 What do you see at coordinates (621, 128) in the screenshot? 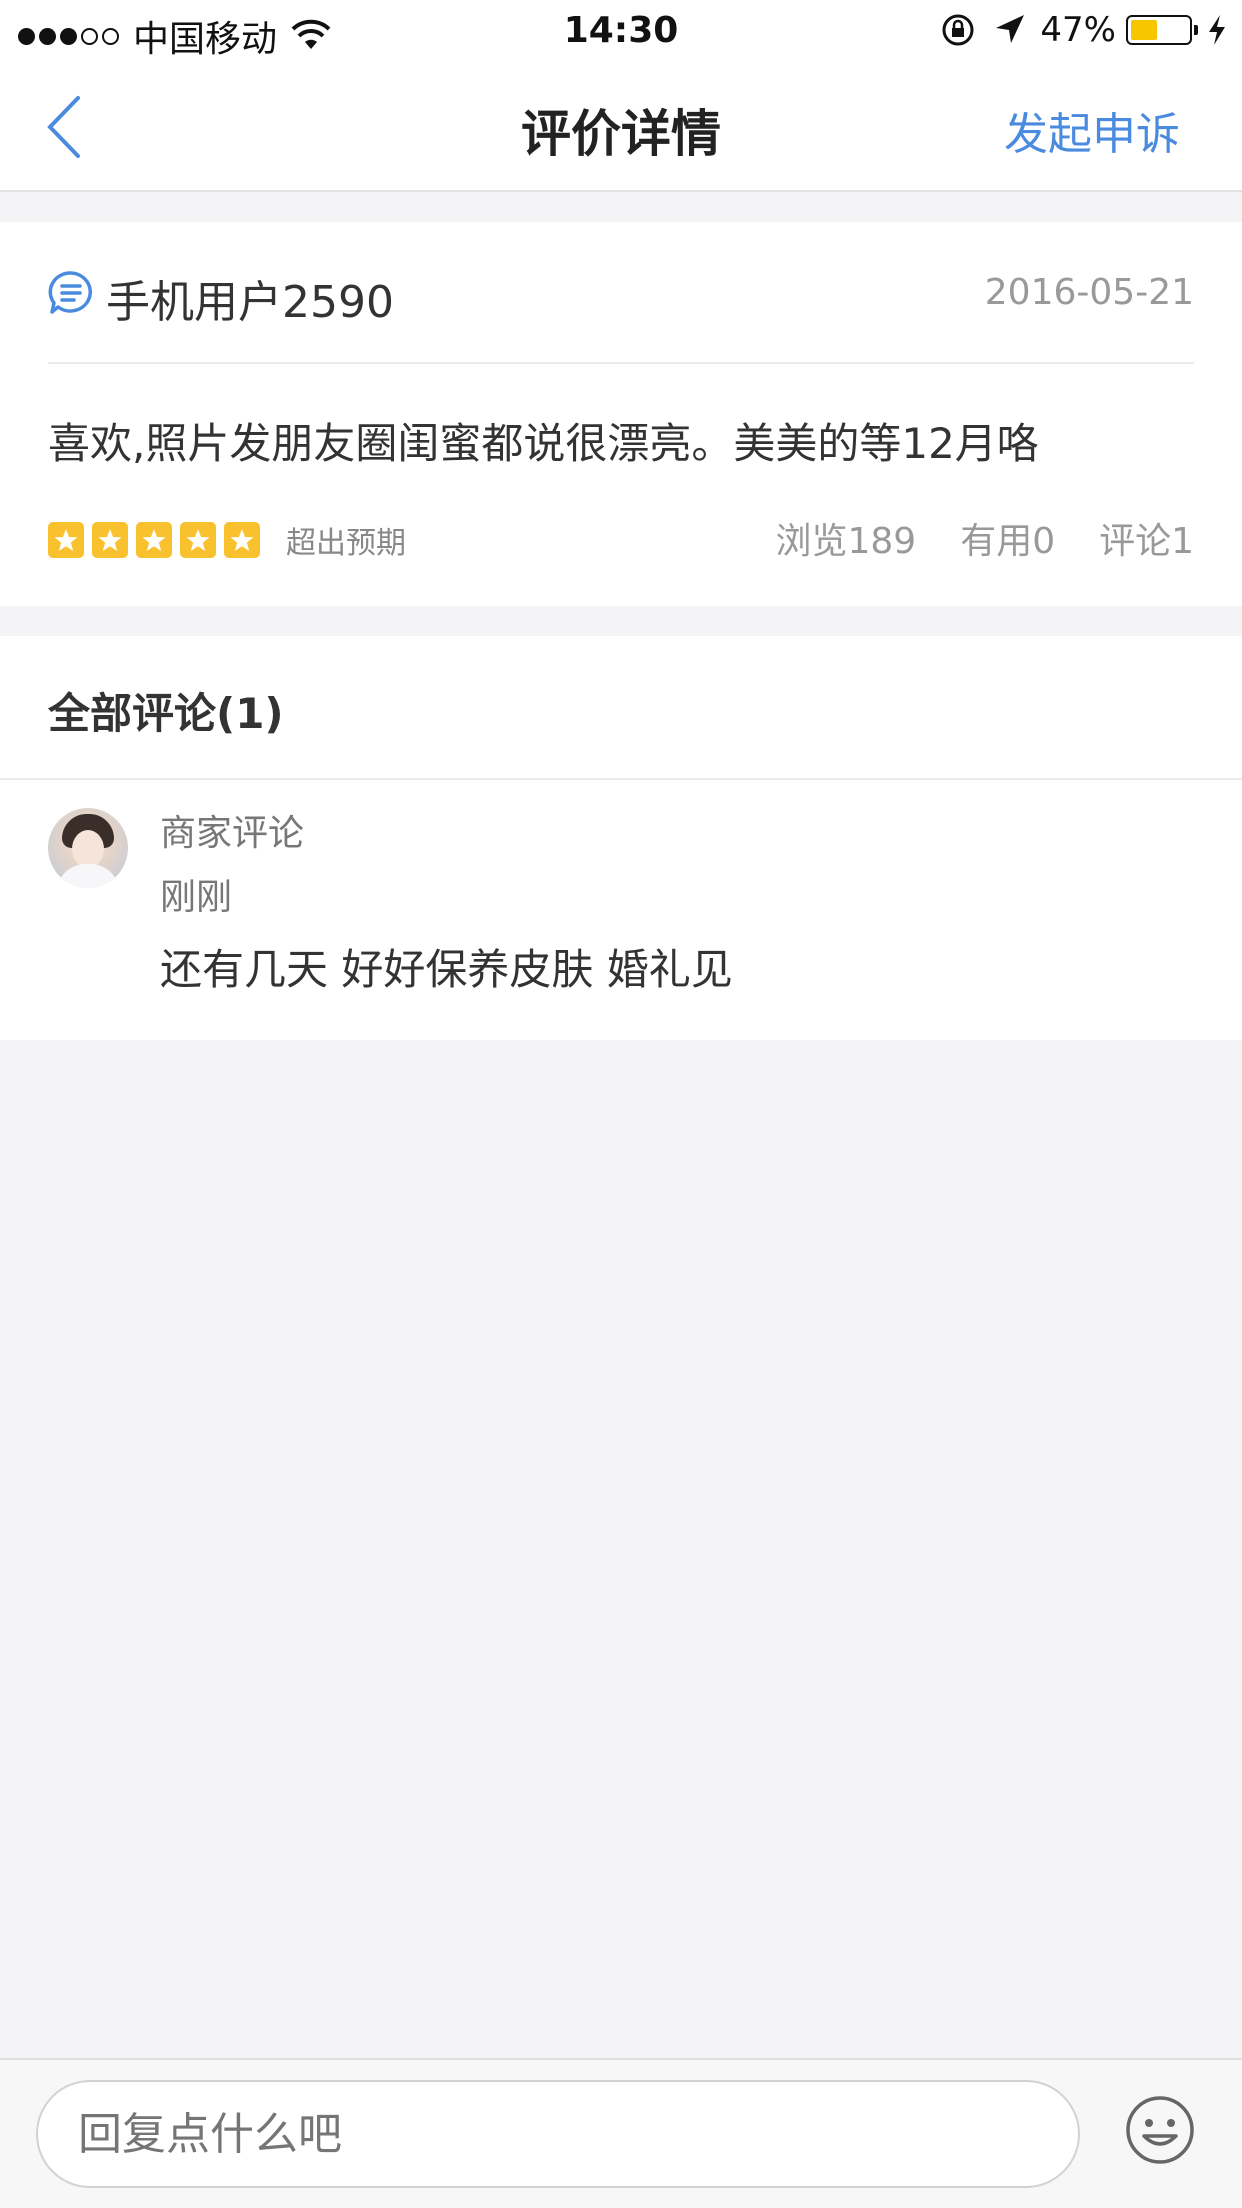
I see `navigation-bar: 评价详情 发起申诉` at bounding box center [621, 128].